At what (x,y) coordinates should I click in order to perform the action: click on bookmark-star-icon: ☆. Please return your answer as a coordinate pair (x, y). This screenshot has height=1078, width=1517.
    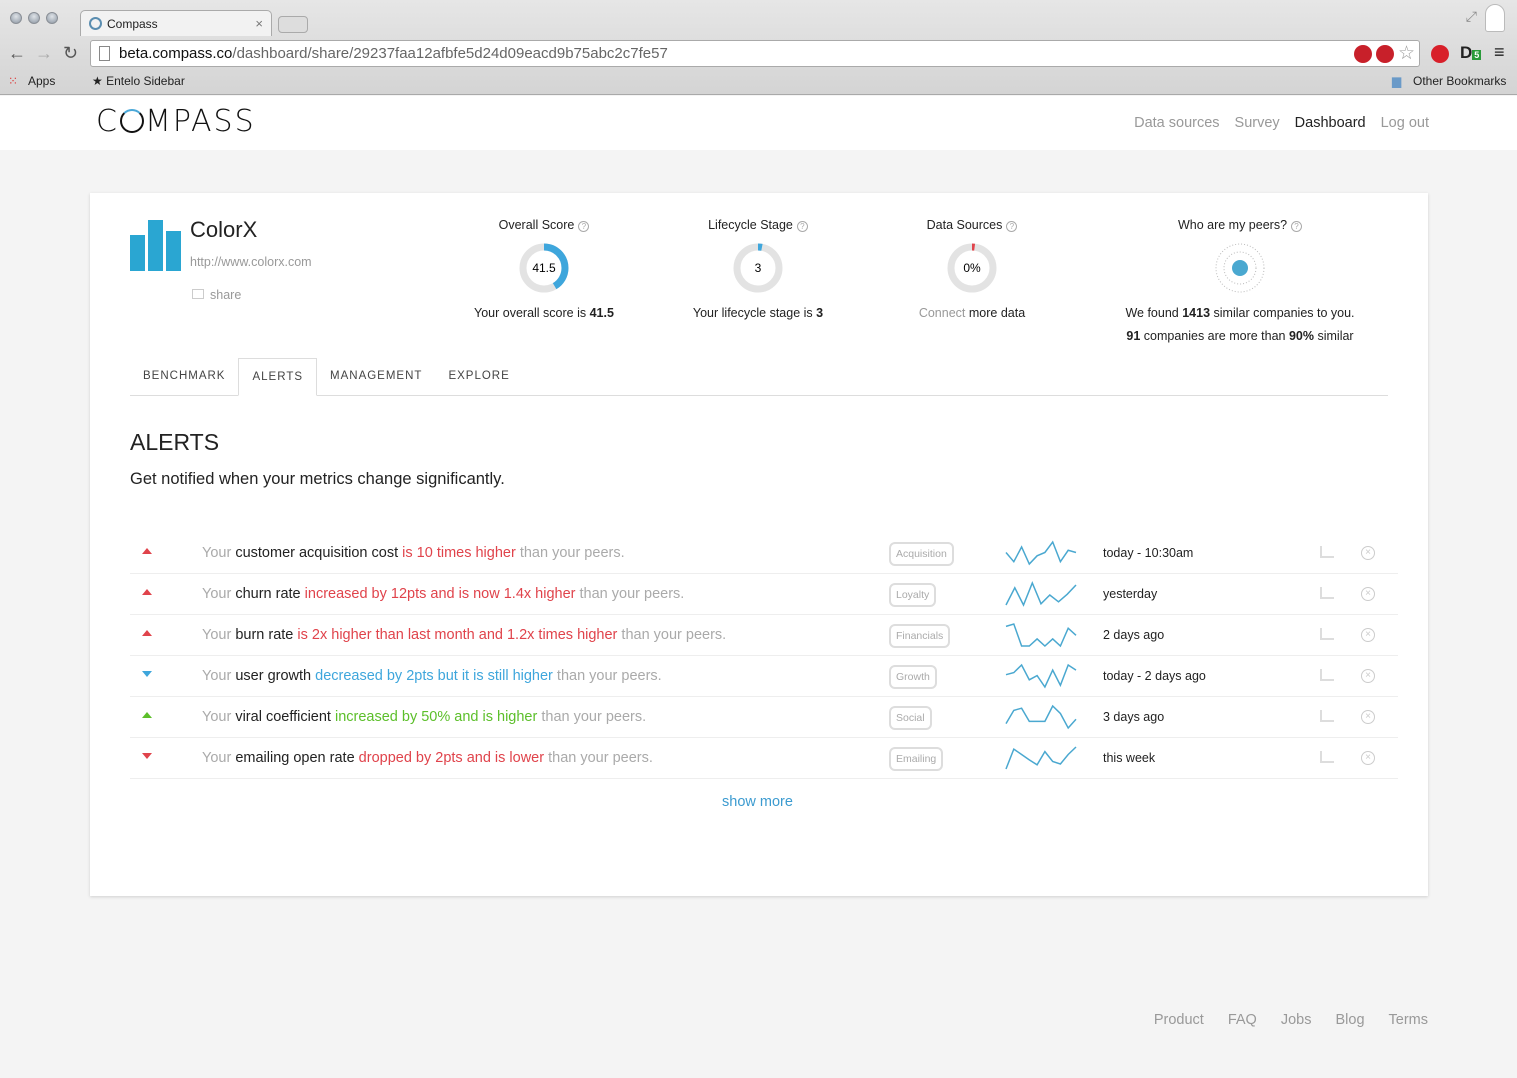
    Looking at the image, I should click on (1406, 53).